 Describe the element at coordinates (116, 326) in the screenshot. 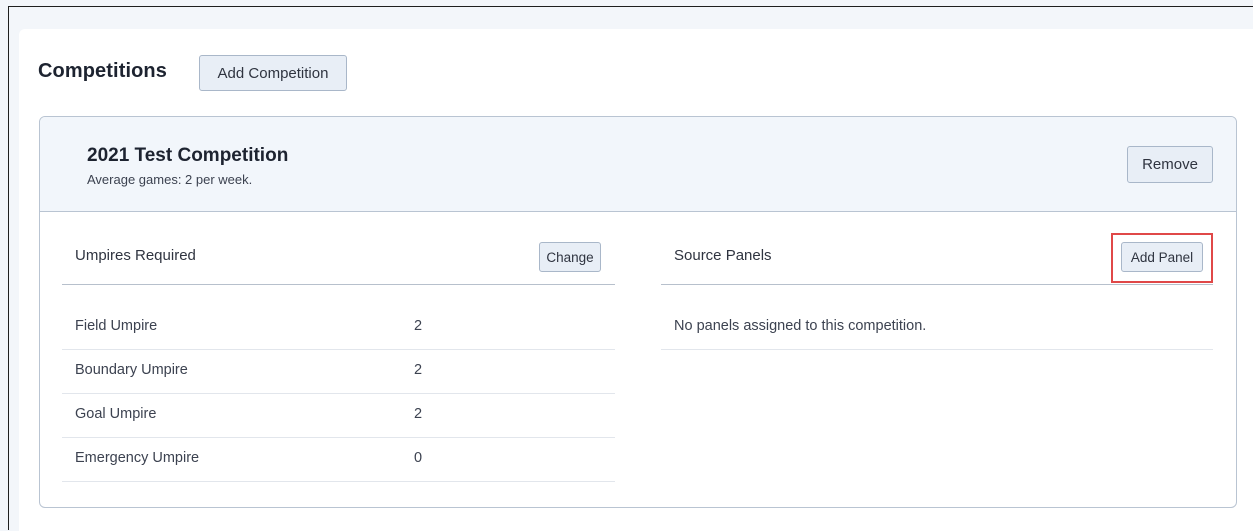

I see `umpire-type-label: Field Umpire` at that location.